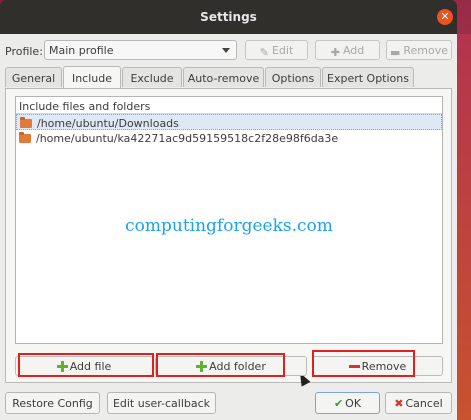 This screenshot has width=471, height=420. I want to click on tab-general: General, so click(33, 77).